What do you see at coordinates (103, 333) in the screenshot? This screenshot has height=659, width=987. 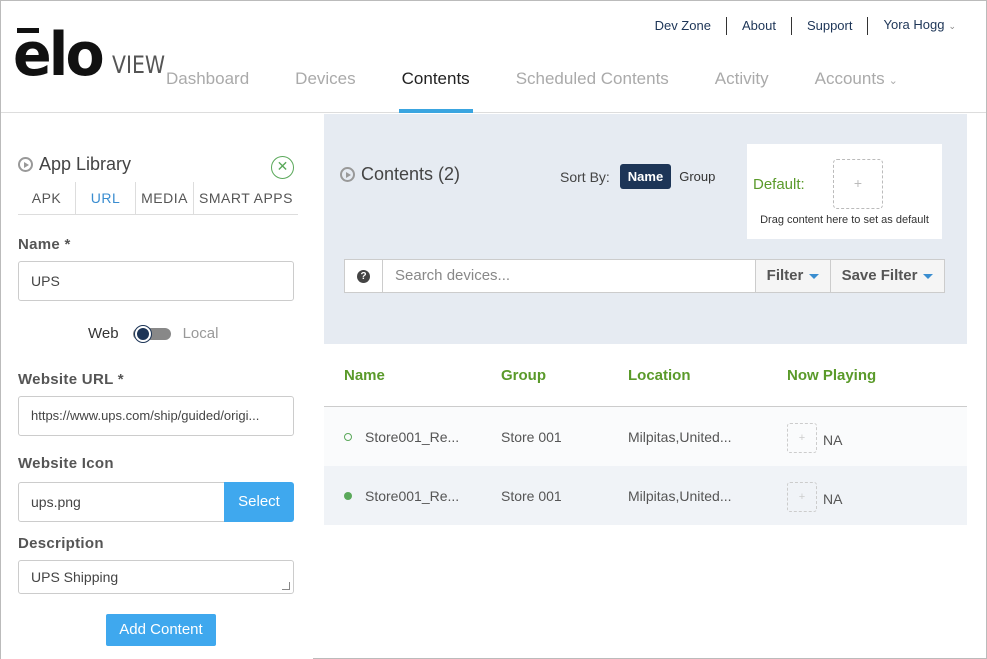 I see `toggle-web-label: Web` at bounding box center [103, 333].